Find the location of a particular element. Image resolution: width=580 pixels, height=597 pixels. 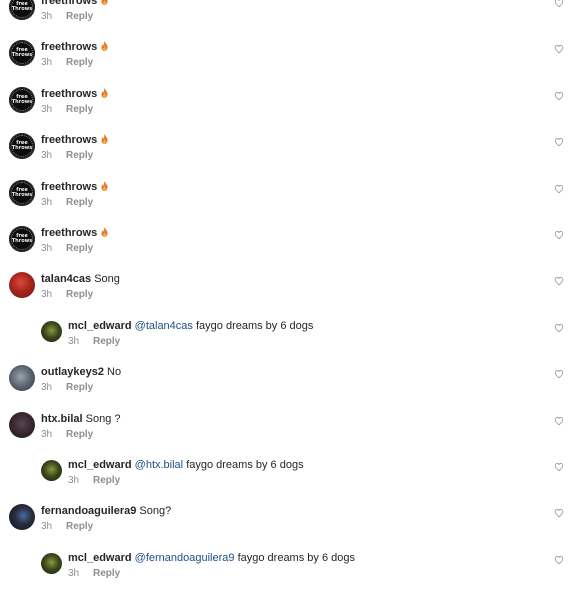

comment-text-line: fernandoaguilera9 Song? is located at coordinates (106, 511).